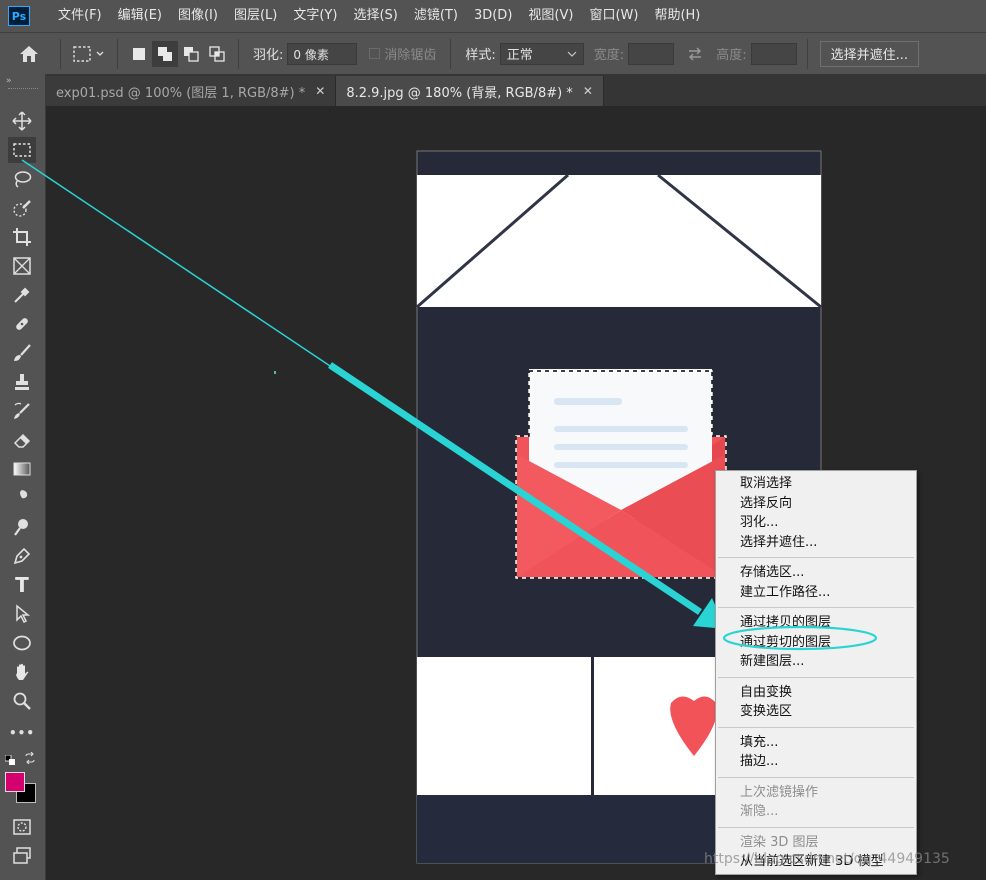  What do you see at coordinates (470, 91) in the screenshot?
I see `tab-8-2-9: 8.2.9.jpg @ 180% (背景, RGB/8#) * ✕` at bounding box center [470, 91].